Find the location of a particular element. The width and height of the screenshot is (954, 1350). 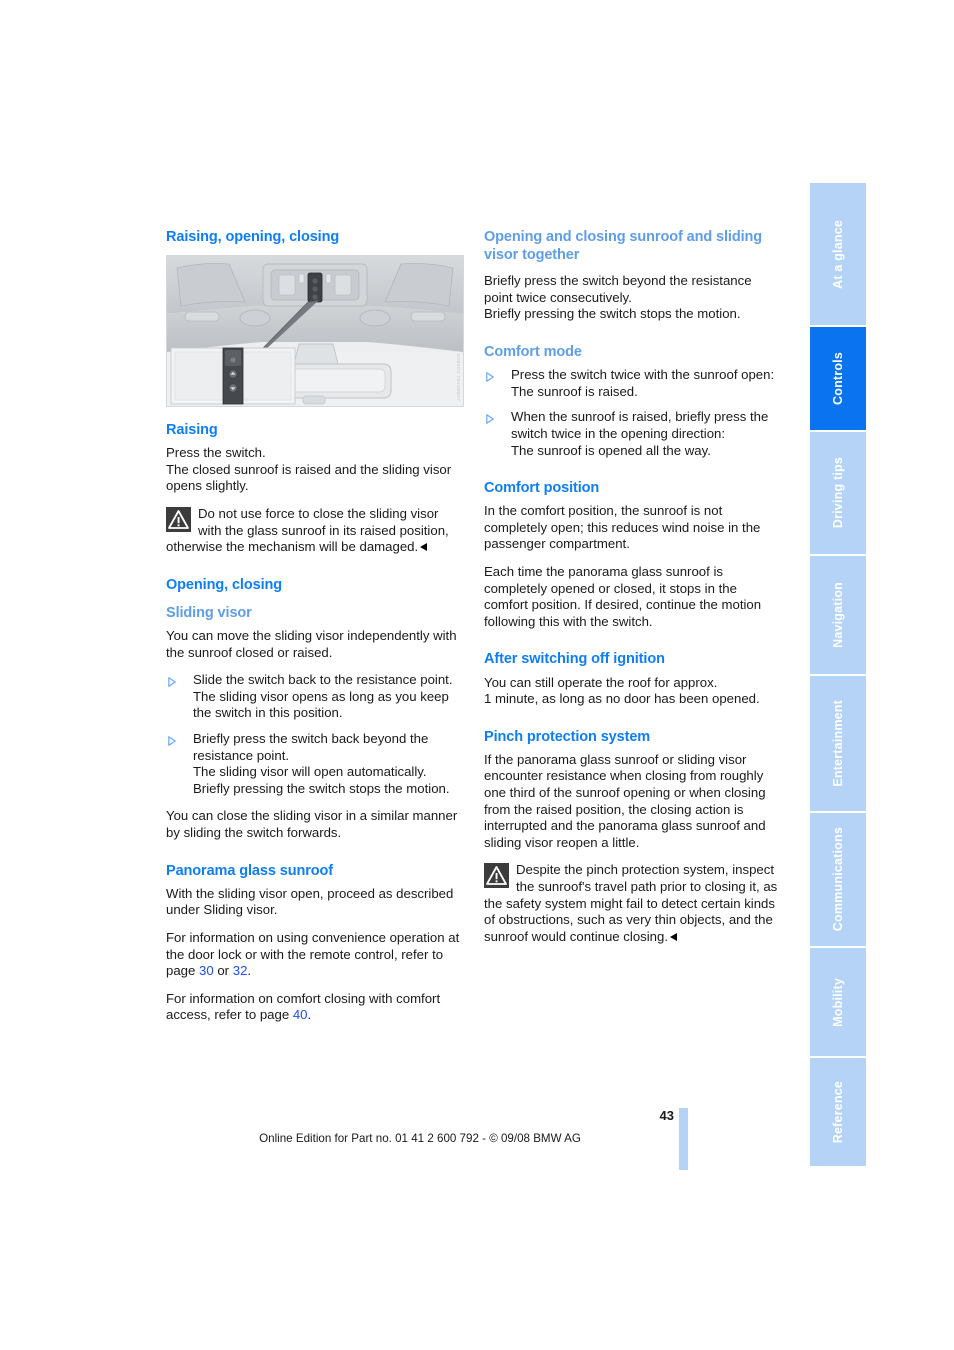

page-link-30: 30 is located at coordinates (206, 970).